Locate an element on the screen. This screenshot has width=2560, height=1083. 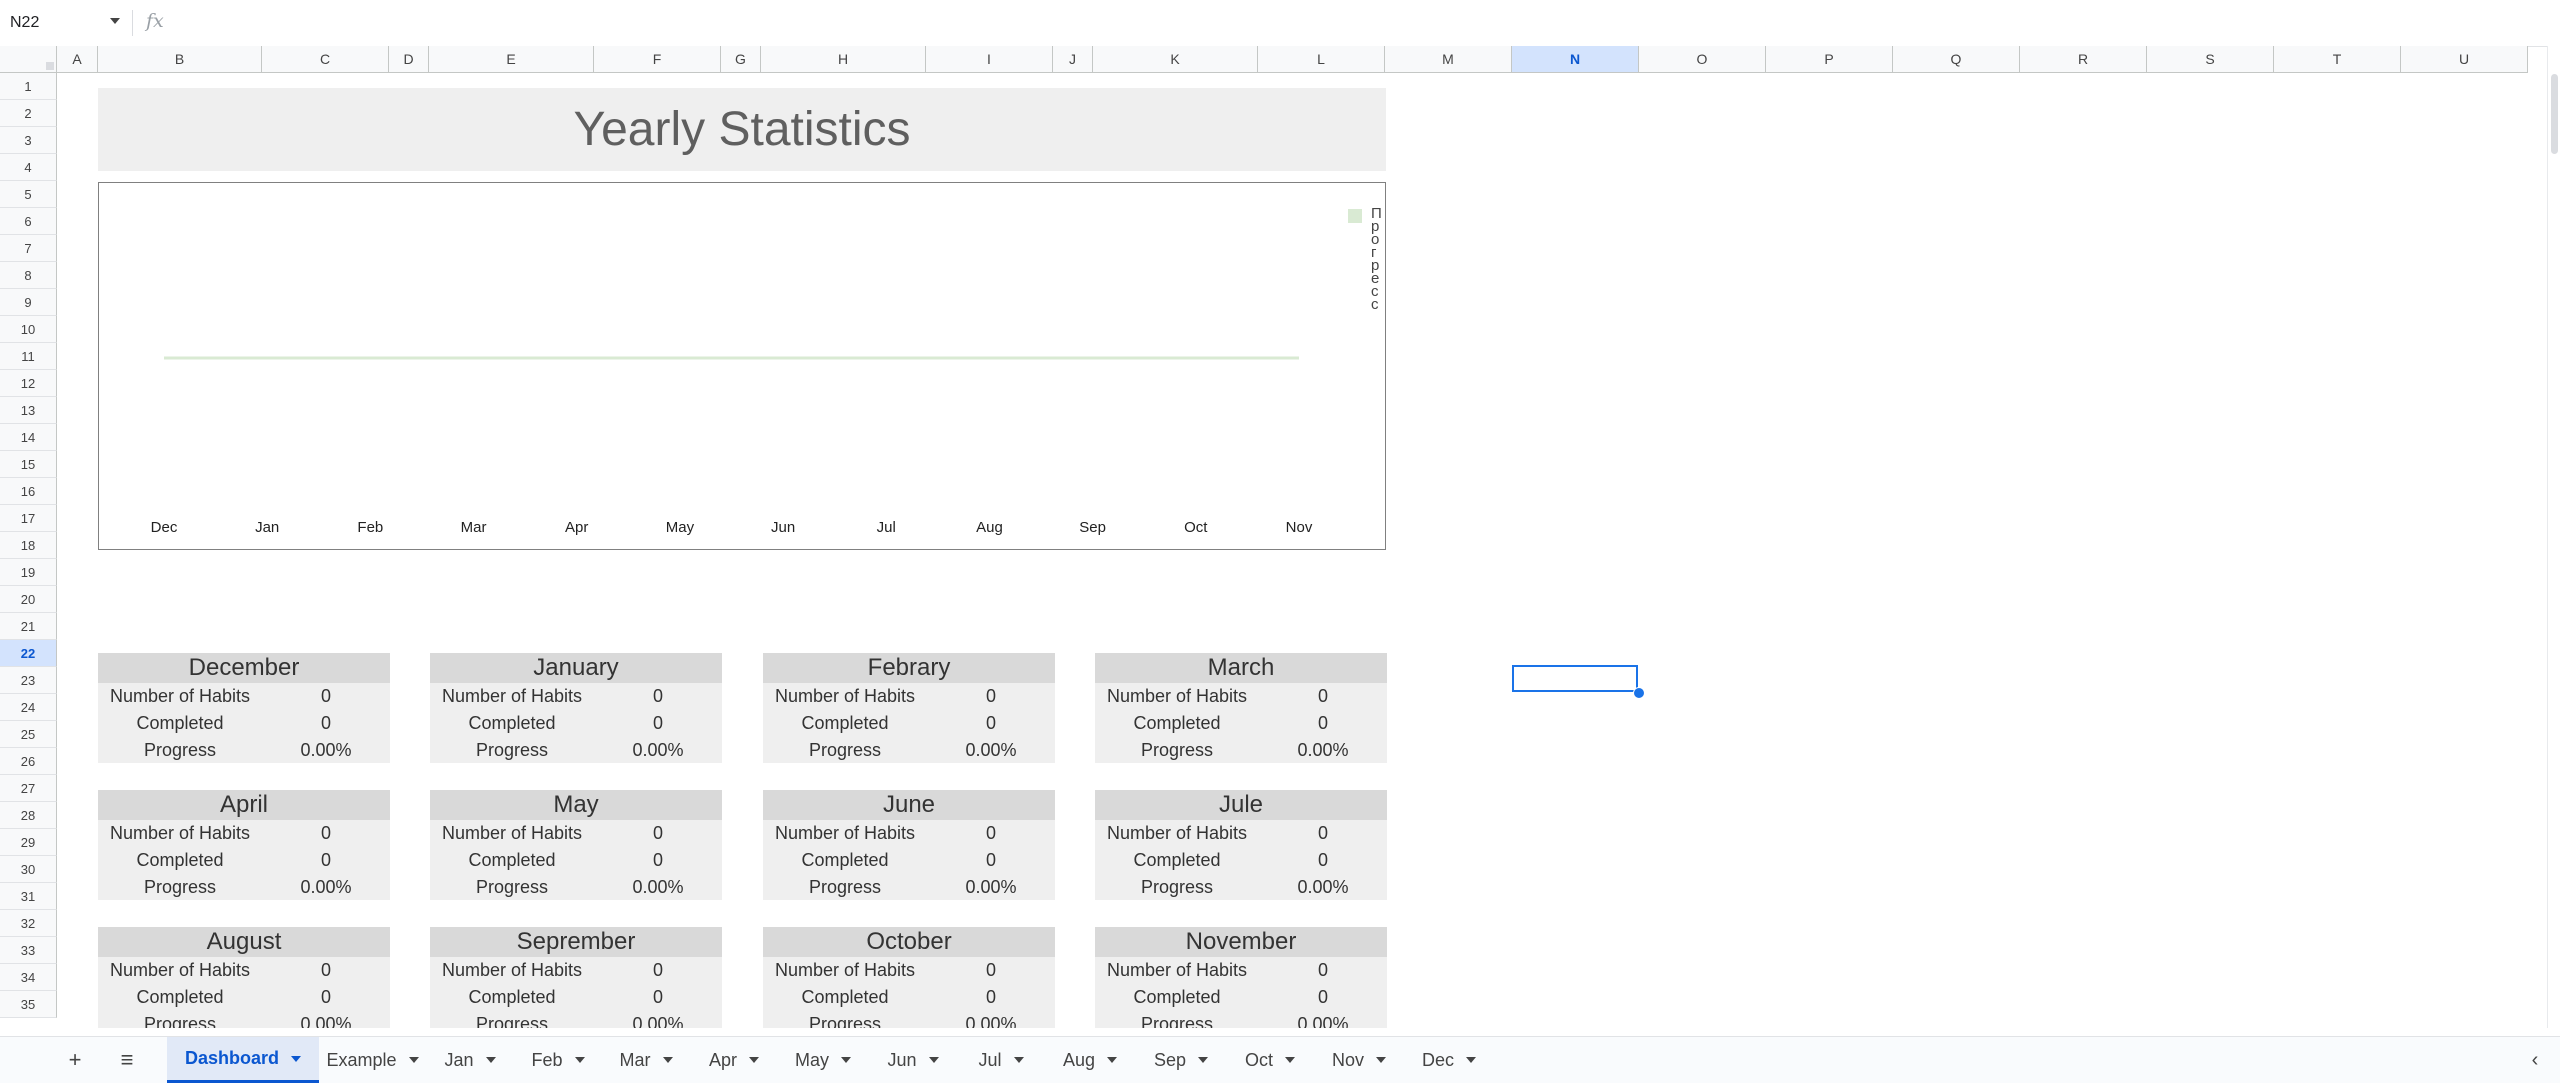
column-header-m: M is located at coordinates (1448, 59).